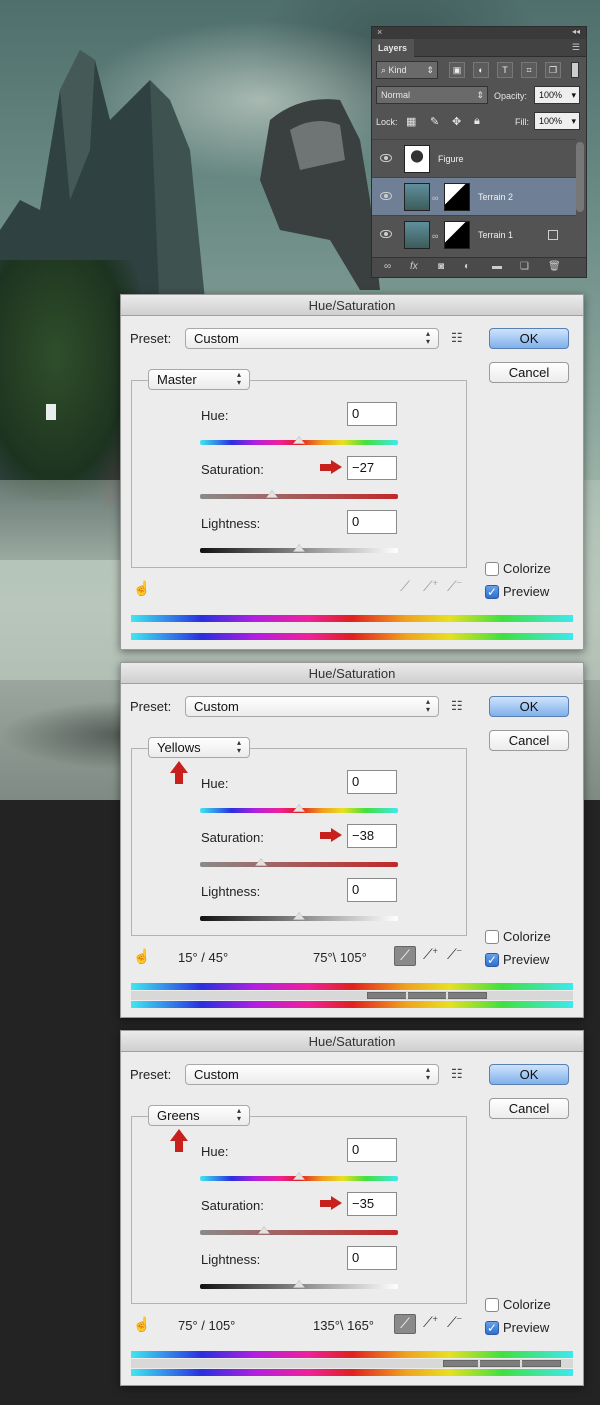  I want to click on filter-smart-icon: ❐, so click(553, 70).